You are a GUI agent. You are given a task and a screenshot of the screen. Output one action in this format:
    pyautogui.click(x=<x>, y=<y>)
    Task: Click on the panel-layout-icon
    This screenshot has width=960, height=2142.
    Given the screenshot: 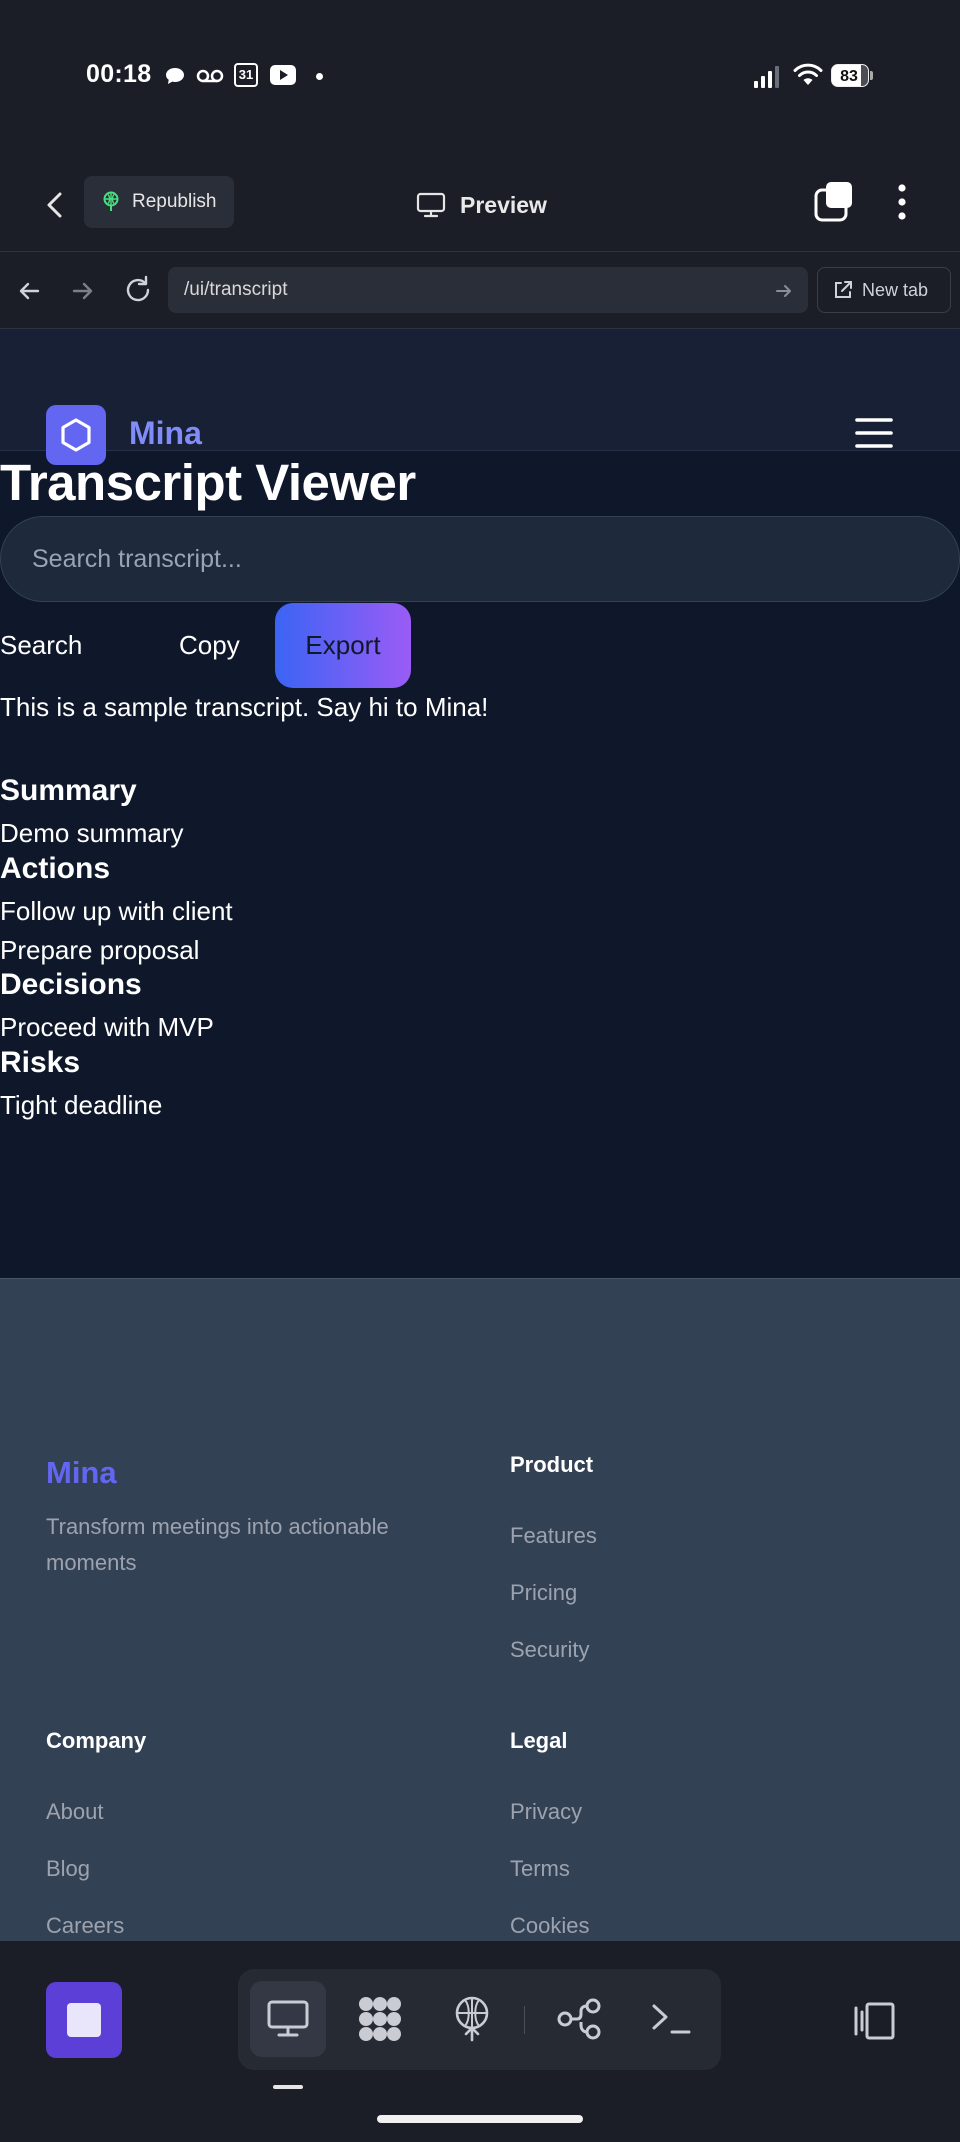 What is the action you would take?
    pyautogui.click(x=874, y=2021)
    